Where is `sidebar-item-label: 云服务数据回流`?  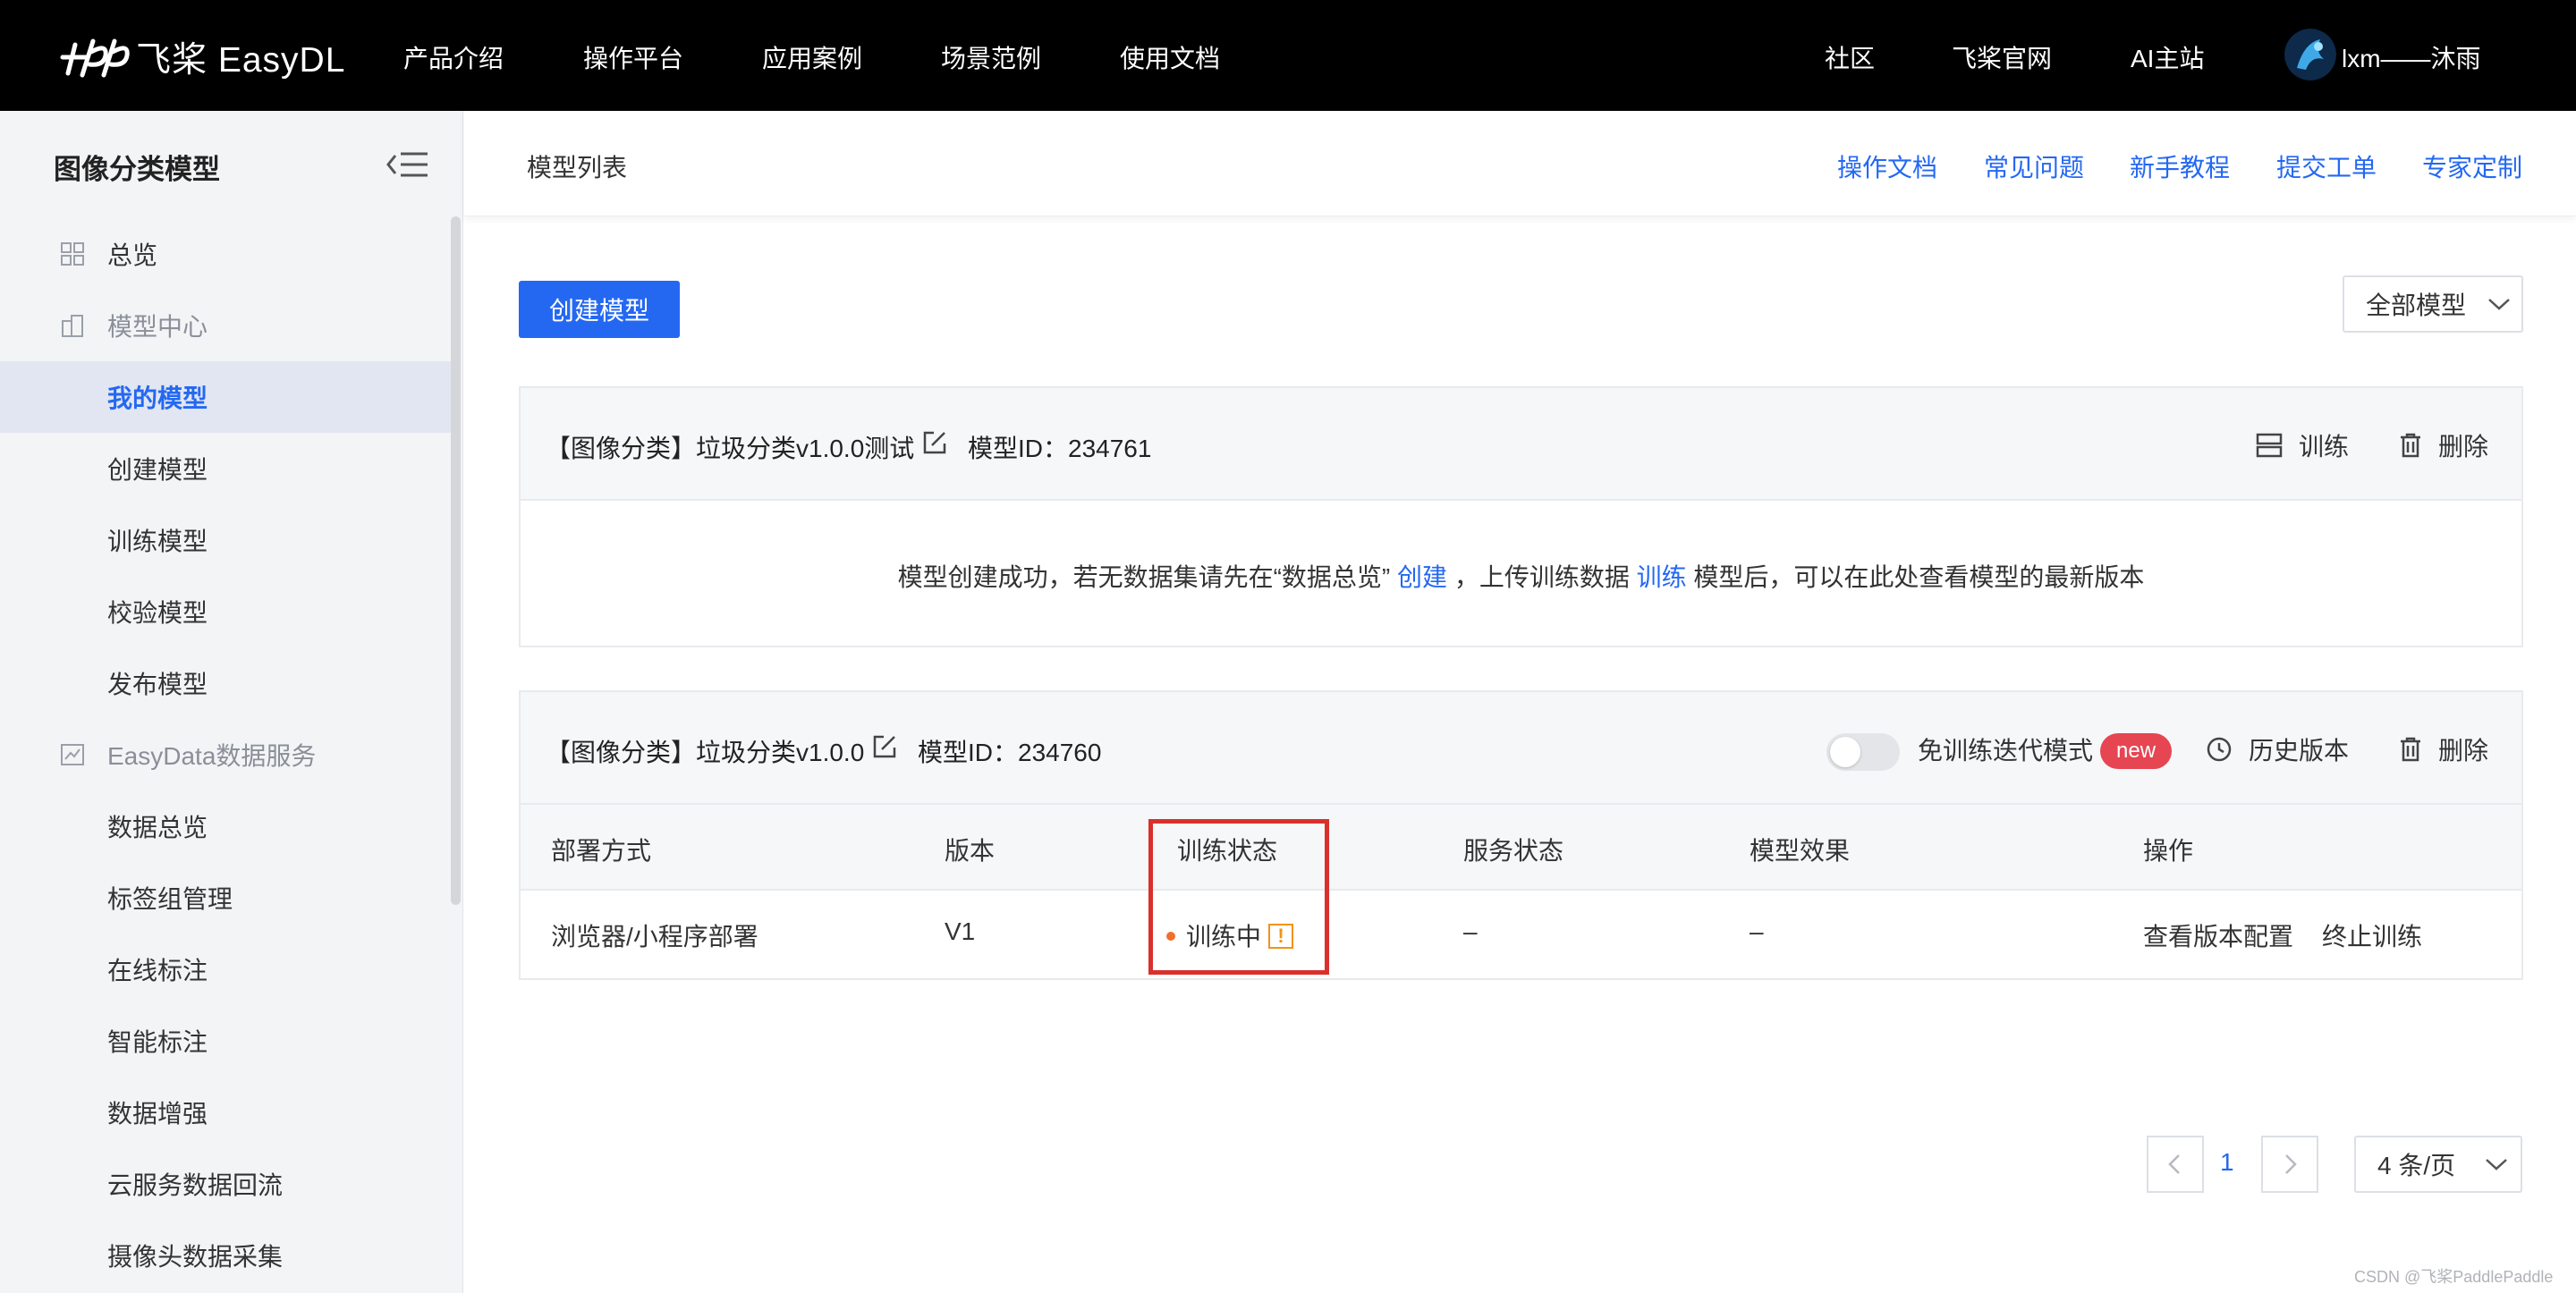 sidebar-item-label: 云服务数据回流 is located at coordinates (195, 1185).